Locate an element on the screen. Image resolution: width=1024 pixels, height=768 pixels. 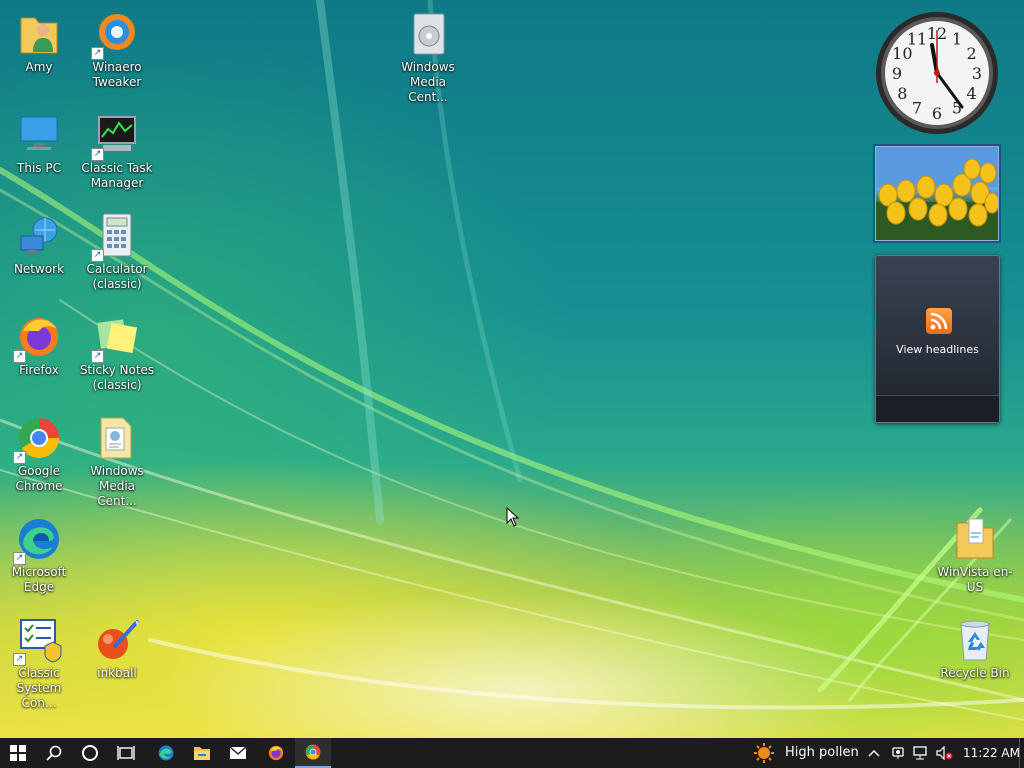
desktop-icon-label: Winaero Tweaker is located at coordinates (117, 74).